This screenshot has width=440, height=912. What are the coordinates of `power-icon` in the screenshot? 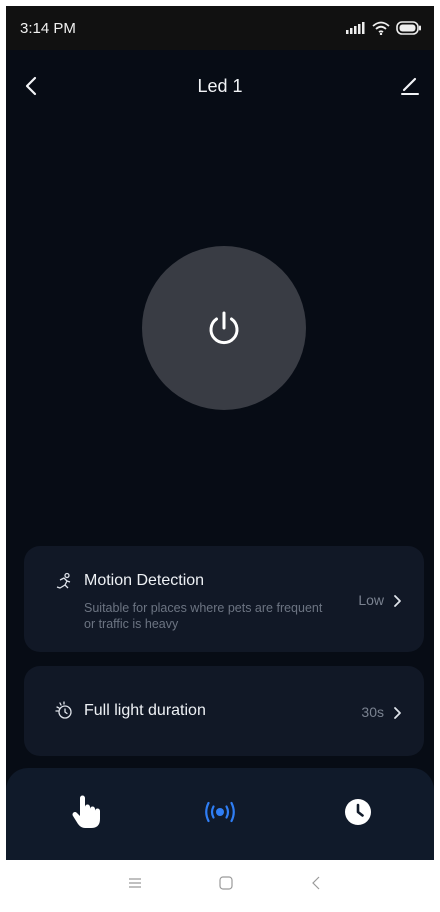 It's located at (224, 328).